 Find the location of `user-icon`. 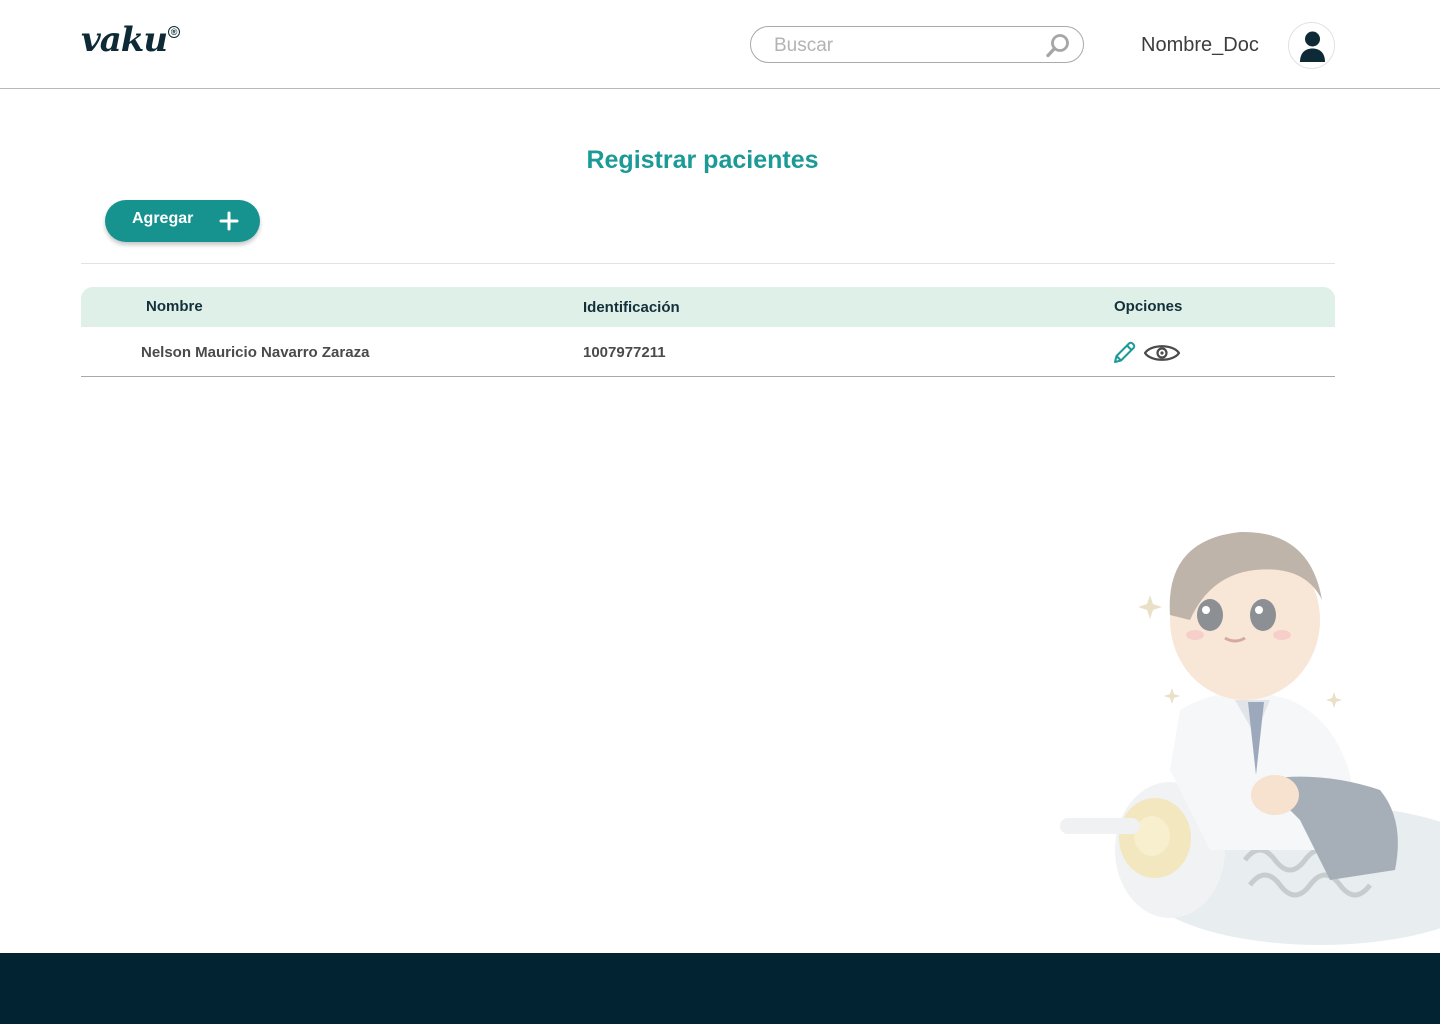

user-icon is located at coordinates (1312, 46).